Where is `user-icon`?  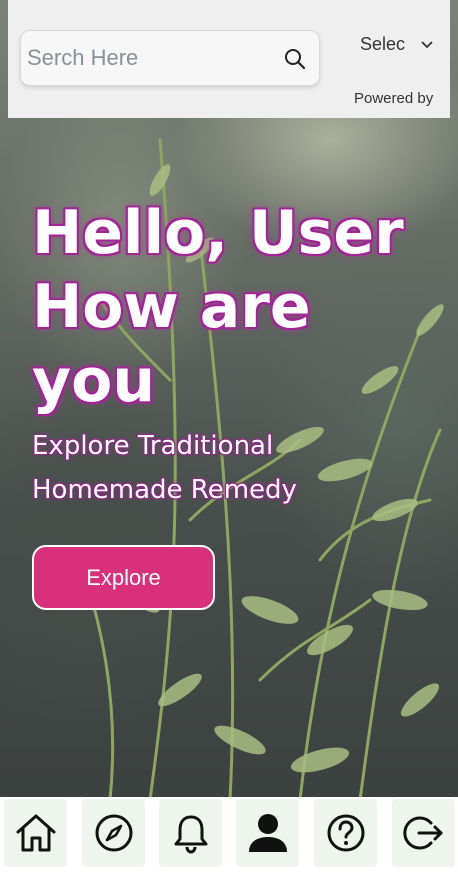 user-icon is located at coordinates (267, 833).